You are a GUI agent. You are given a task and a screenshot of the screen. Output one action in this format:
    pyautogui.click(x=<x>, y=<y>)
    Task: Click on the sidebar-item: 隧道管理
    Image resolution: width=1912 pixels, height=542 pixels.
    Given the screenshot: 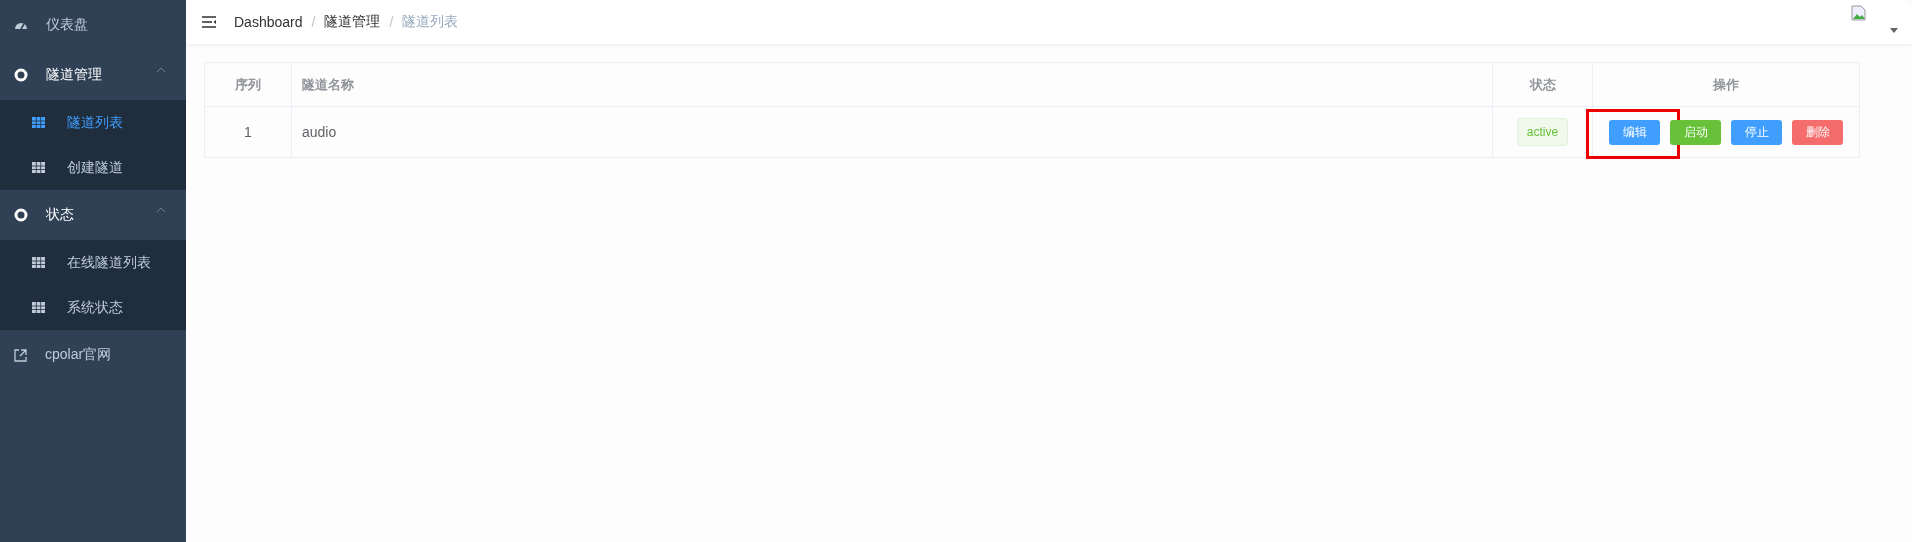 What is the action you would take?
    pyautogui.click(x=93, y=75)
    